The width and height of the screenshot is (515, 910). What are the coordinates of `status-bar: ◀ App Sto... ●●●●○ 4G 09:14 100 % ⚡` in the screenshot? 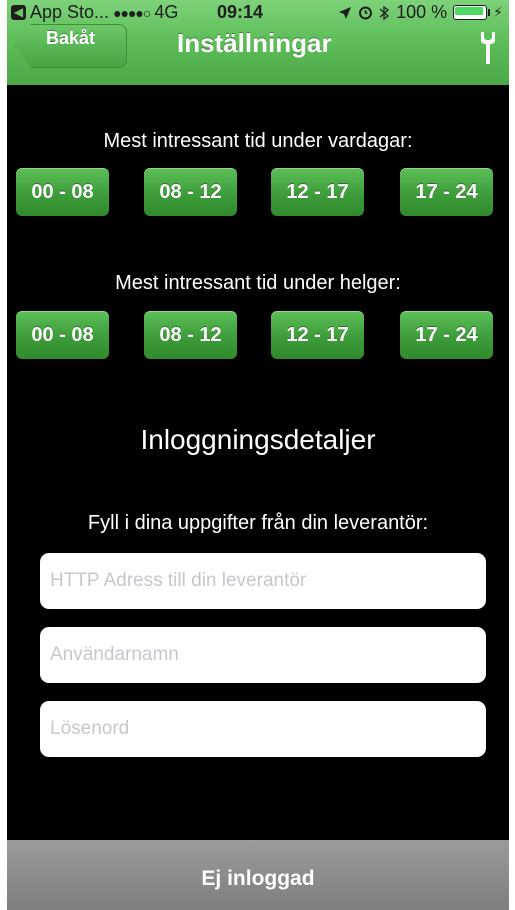 It's located at (258, 12).